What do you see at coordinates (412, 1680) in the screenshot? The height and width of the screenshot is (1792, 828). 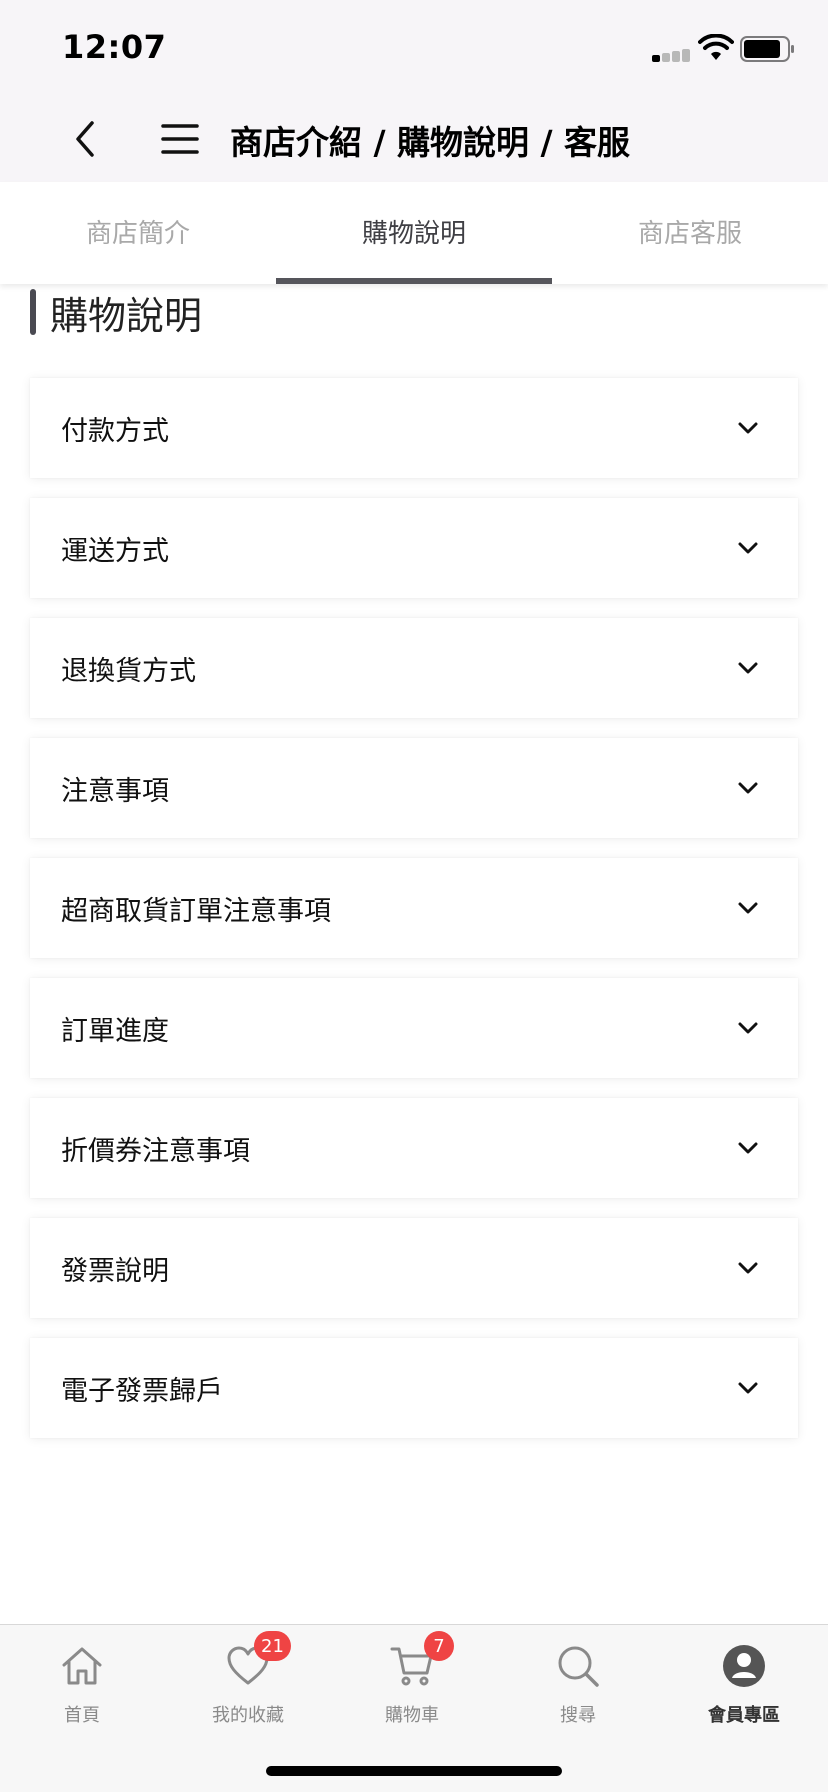 I see `tabbar-item-cart: 7 購物車` at bounding box center [412, 1680].